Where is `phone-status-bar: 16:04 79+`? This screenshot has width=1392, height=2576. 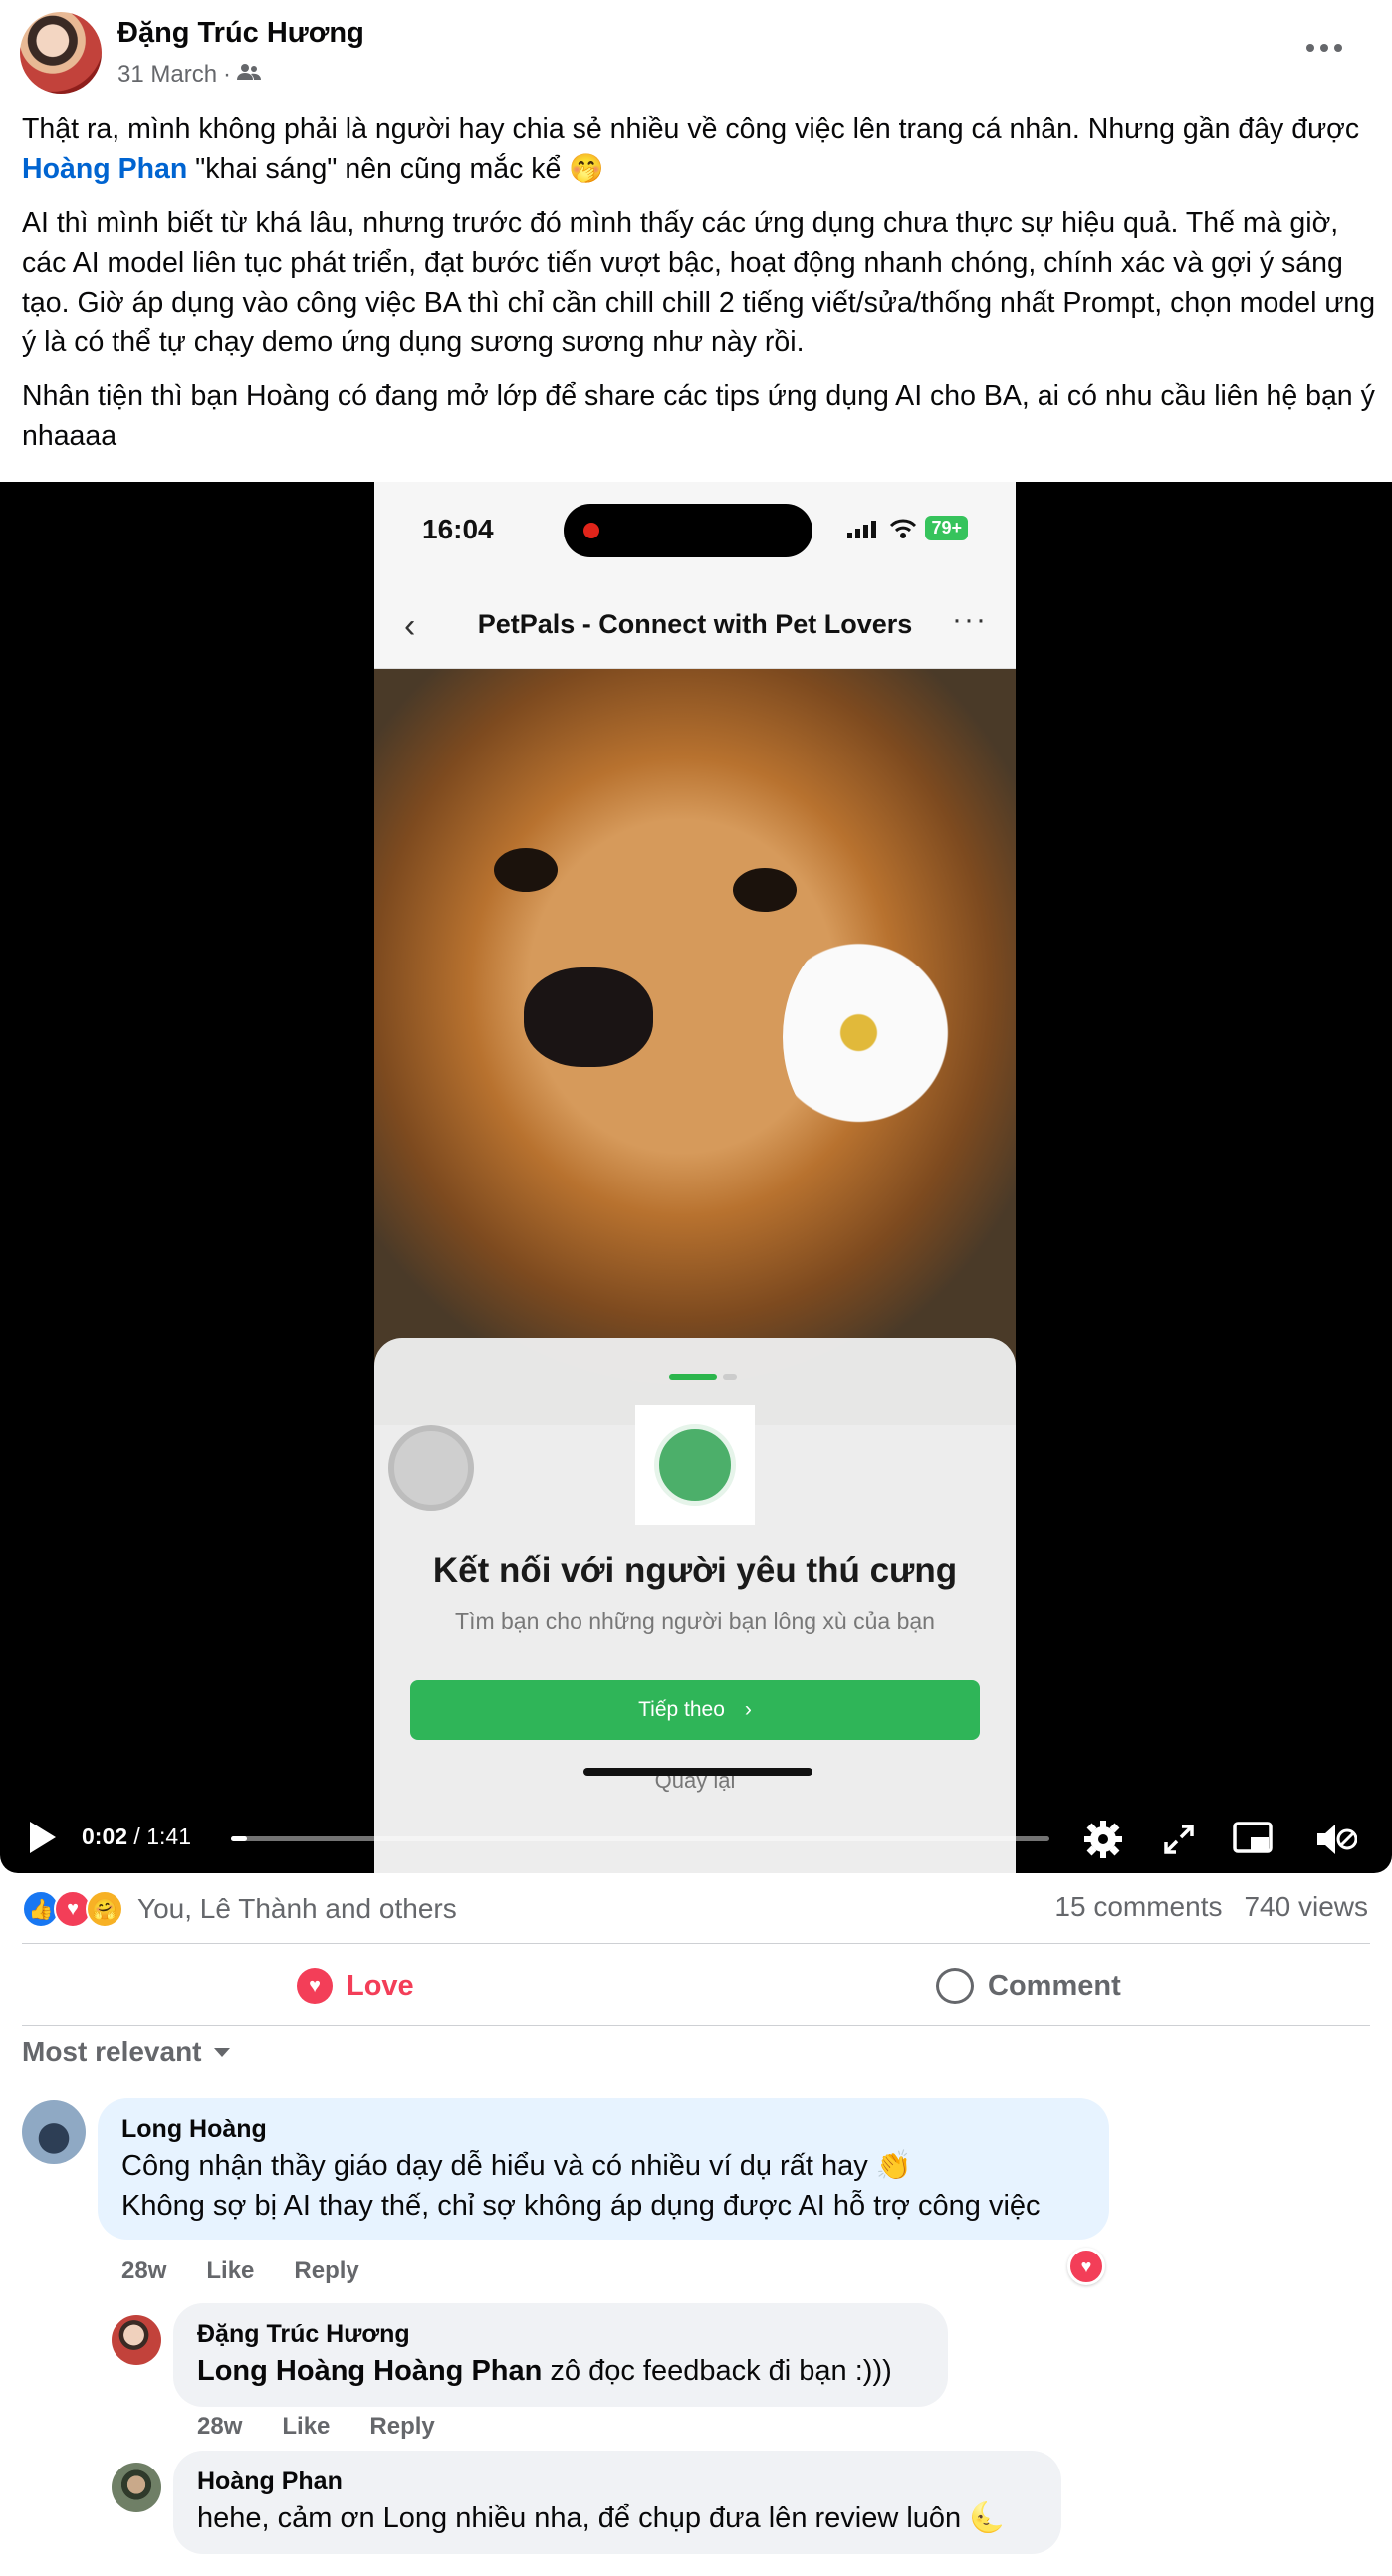
phone-status-bar: 16:04 79+ is located at coordinates (695, 531).